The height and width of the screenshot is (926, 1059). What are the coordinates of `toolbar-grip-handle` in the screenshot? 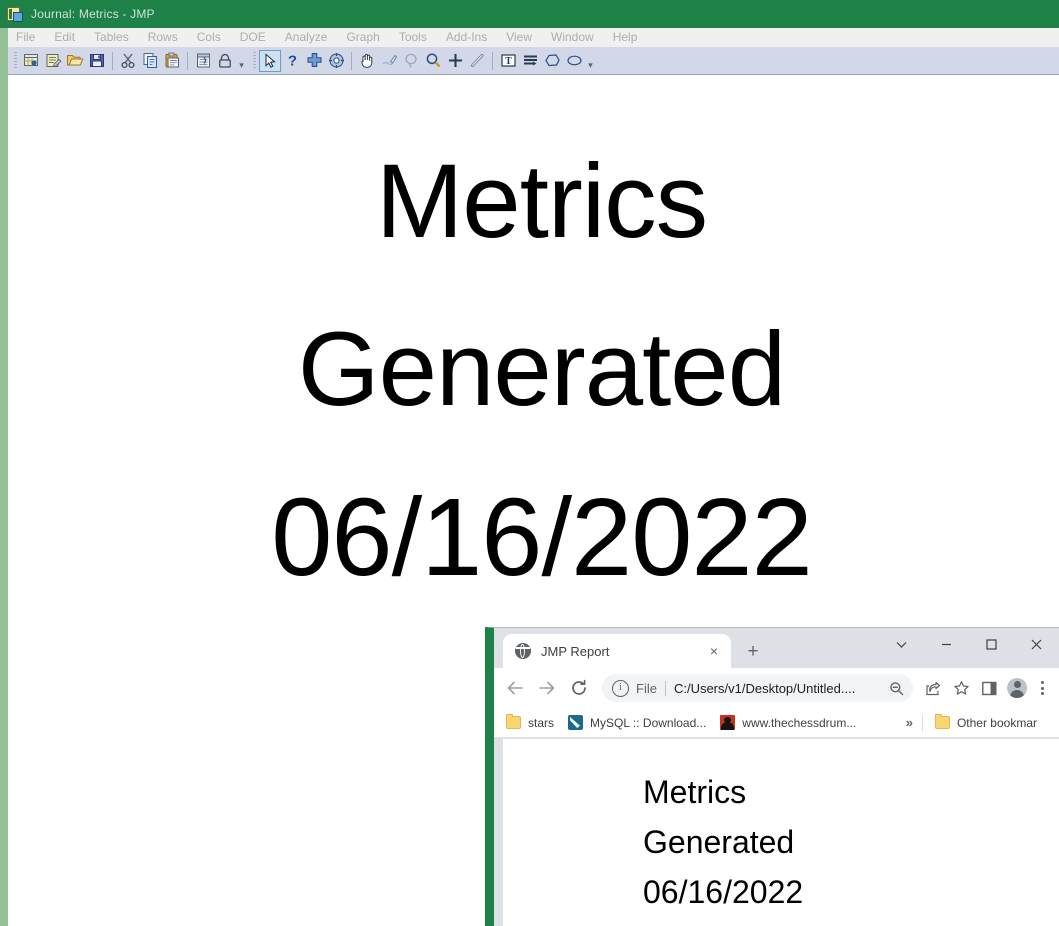 It's located at (15, 60).